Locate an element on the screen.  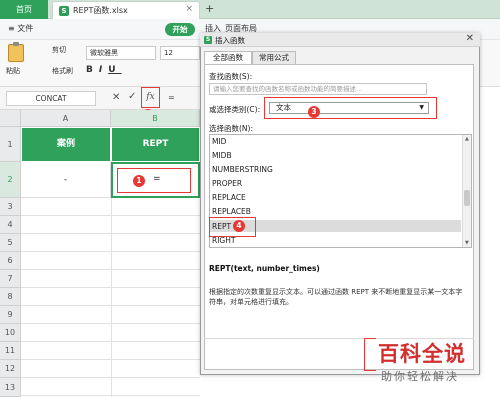
dialog-title: 插入函数 is located at coordinates (230, 40).